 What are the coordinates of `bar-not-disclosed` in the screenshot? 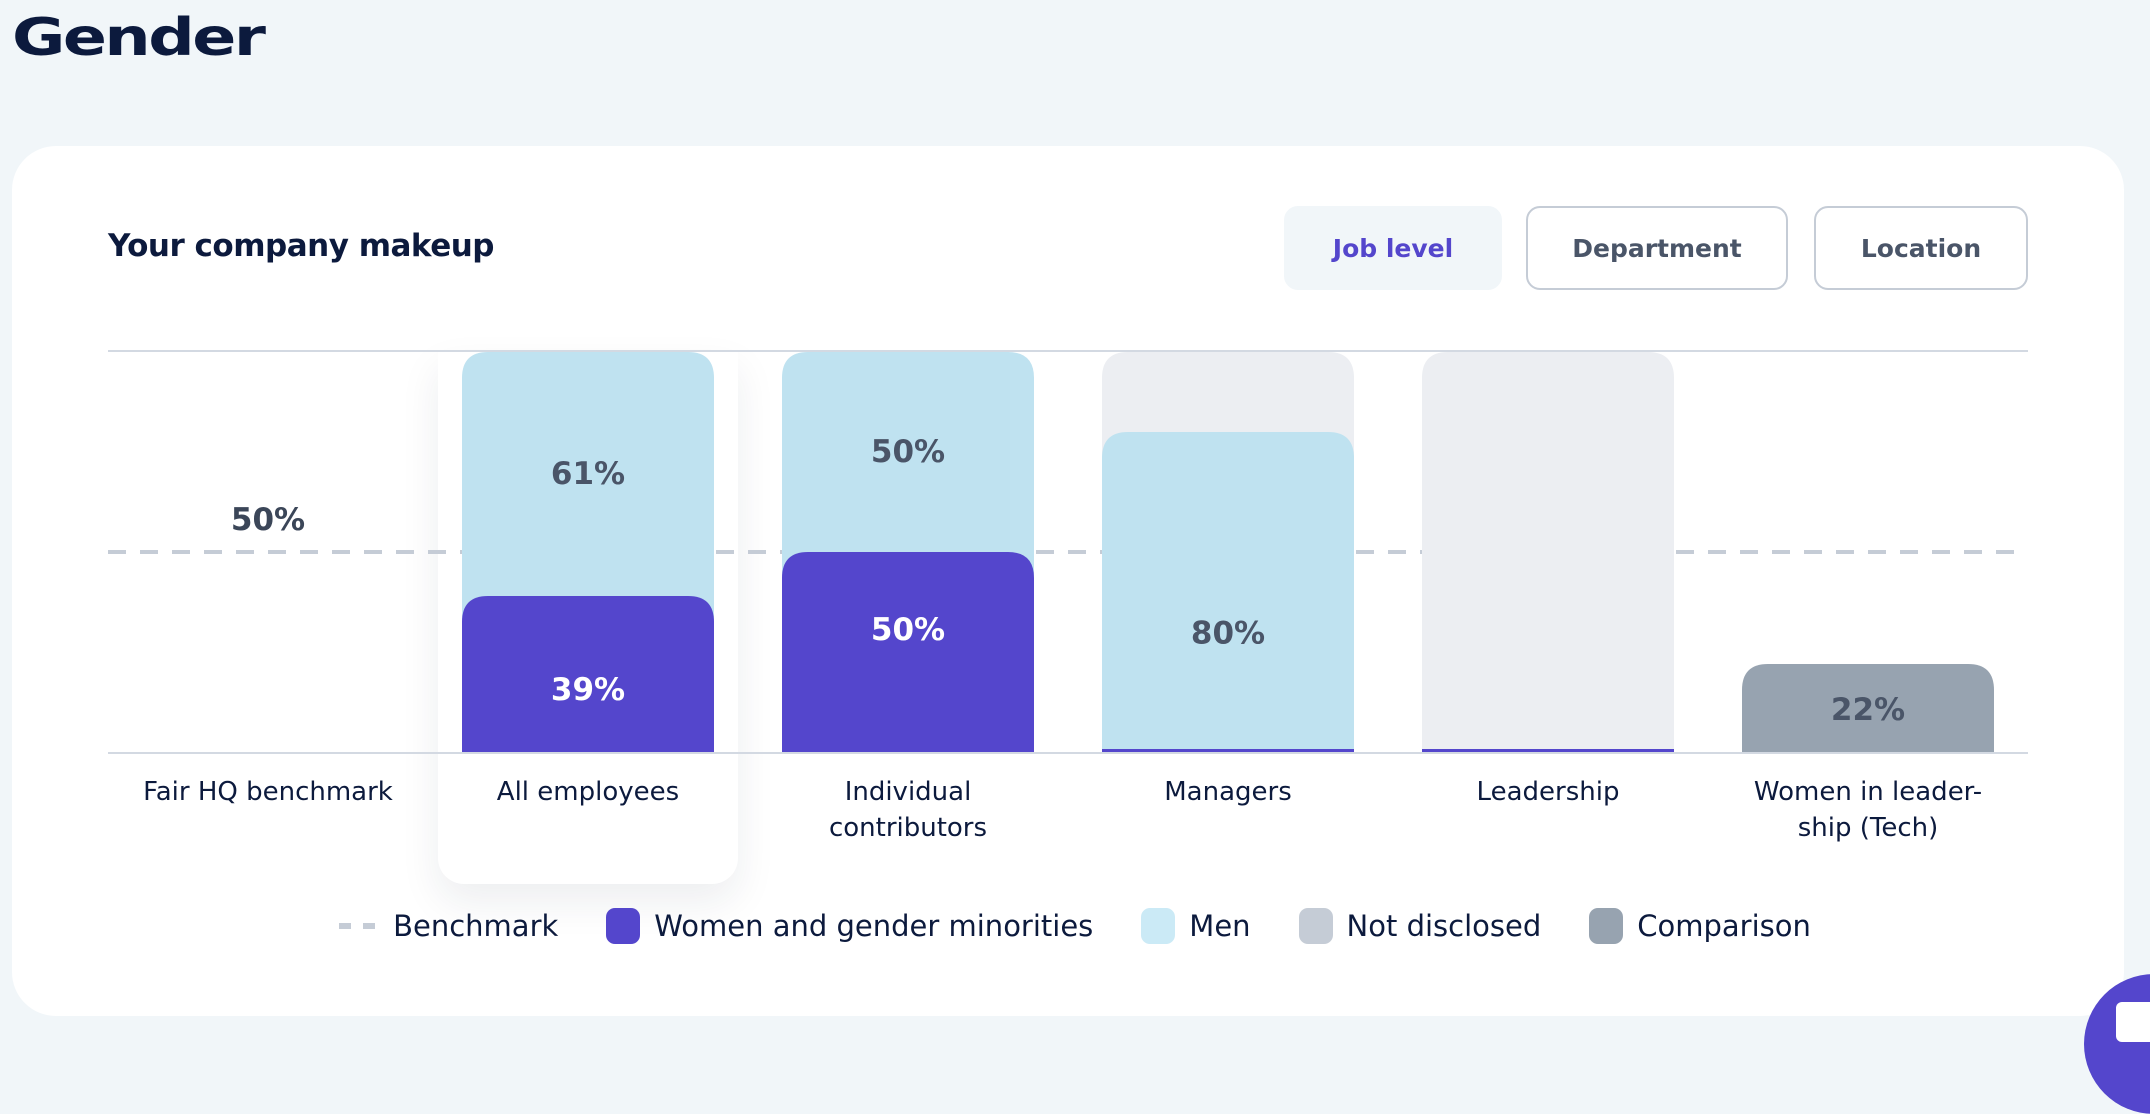 It's located at (1548, 552).